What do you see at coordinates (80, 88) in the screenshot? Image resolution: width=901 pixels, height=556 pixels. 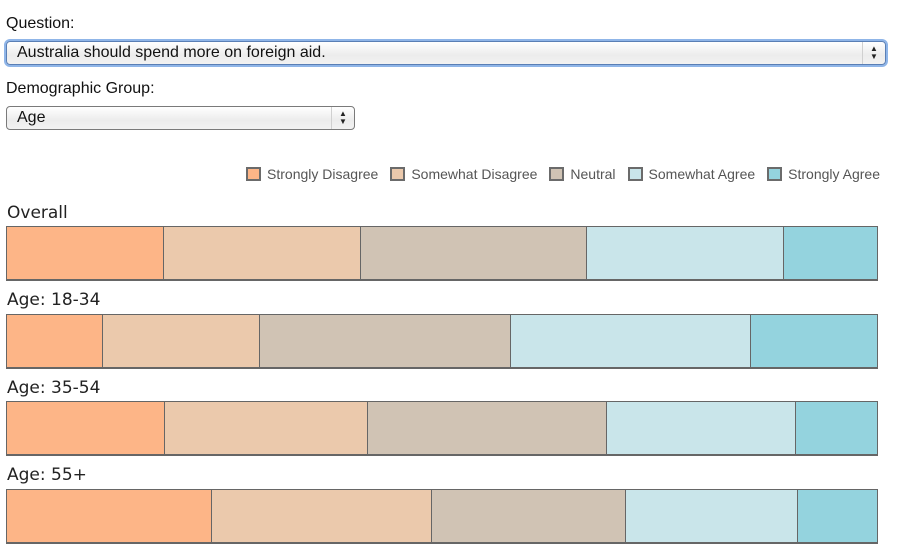 I see `demographic-label: Demographic Group:` at bounding box center [80, 88].